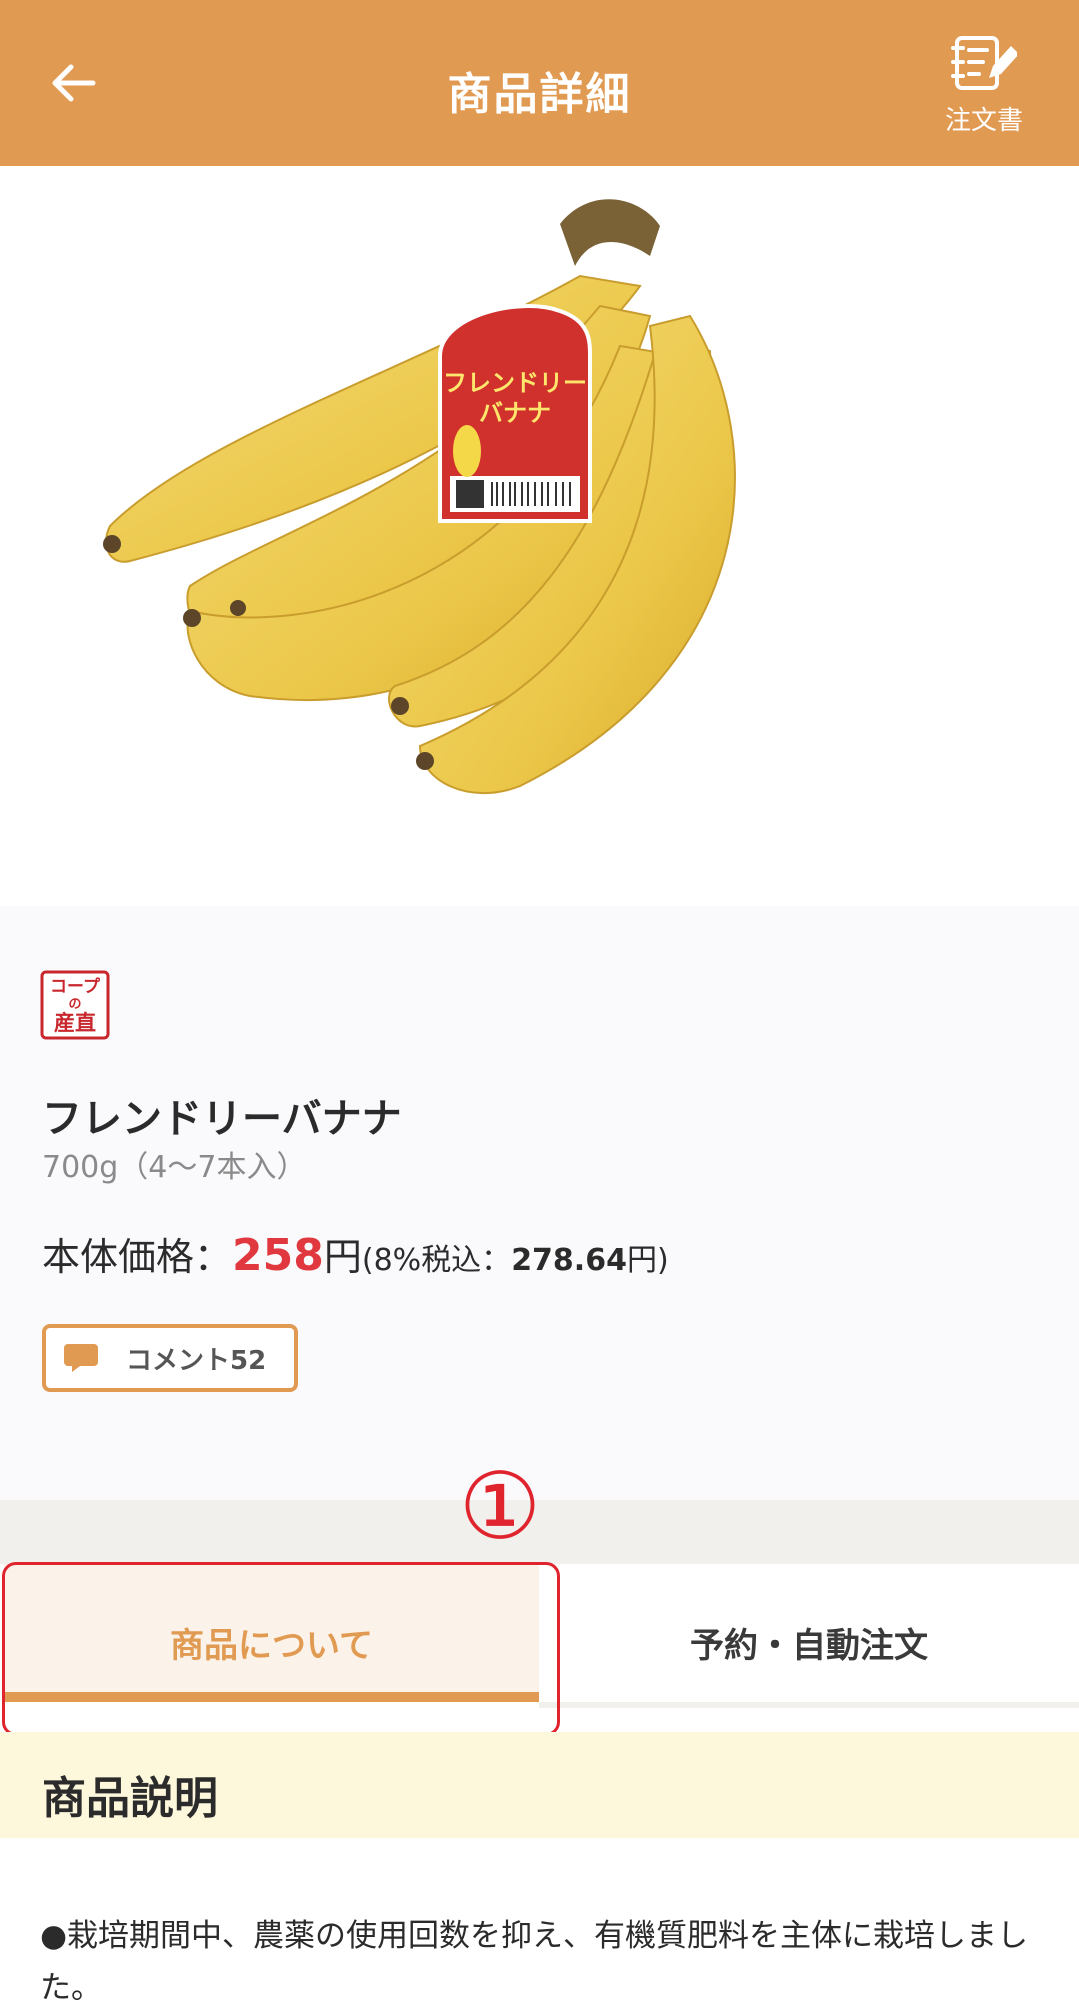  What do you see at coordinates (983, 121) in the screenshot?
I see `order-form-label: 注文書` at bounding box center [983, 121].